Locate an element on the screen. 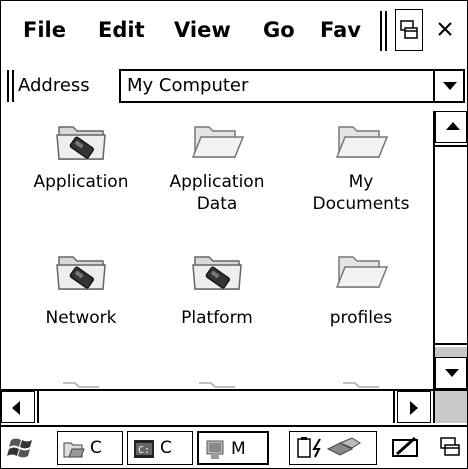  scroll-down-button is located at coordinates (451, 373).